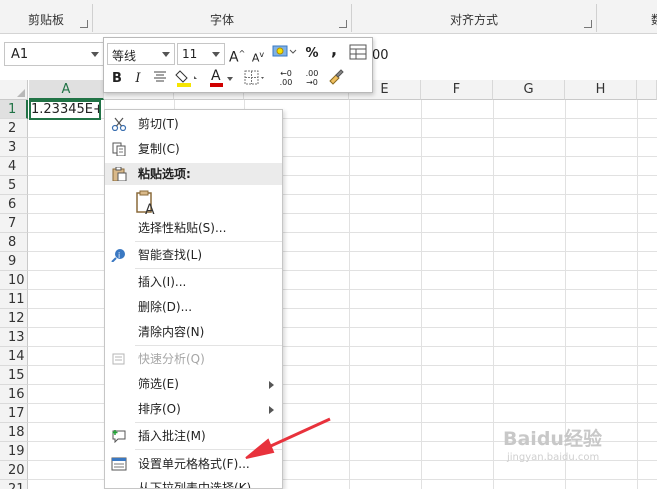  Describe the element at coordinates (171, 359) in the screenshot. I see `menu-item-label: 快速分析(Q)` at that location.